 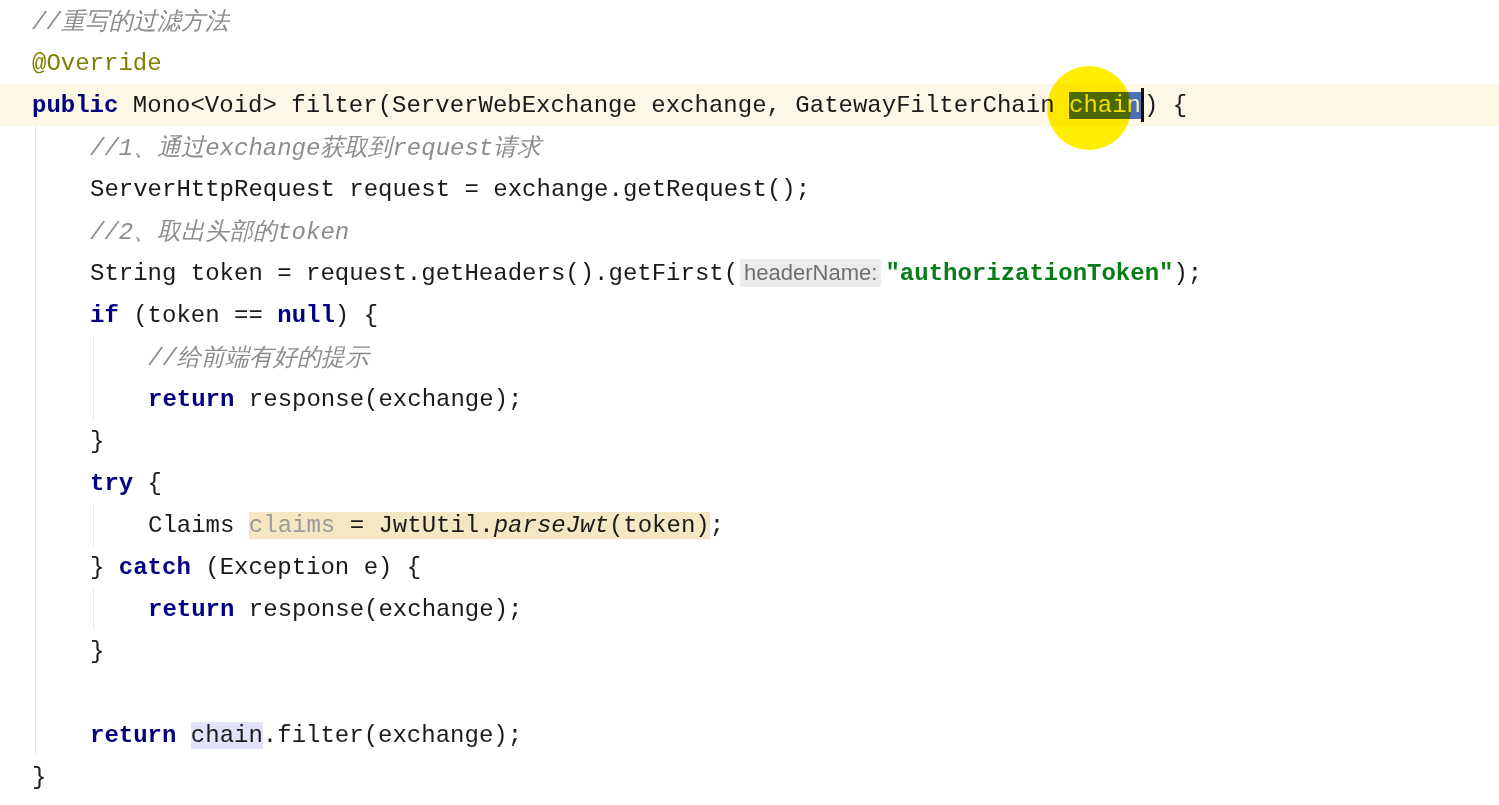 I want to click on code-text: @Override, so click(x=97, y=63).